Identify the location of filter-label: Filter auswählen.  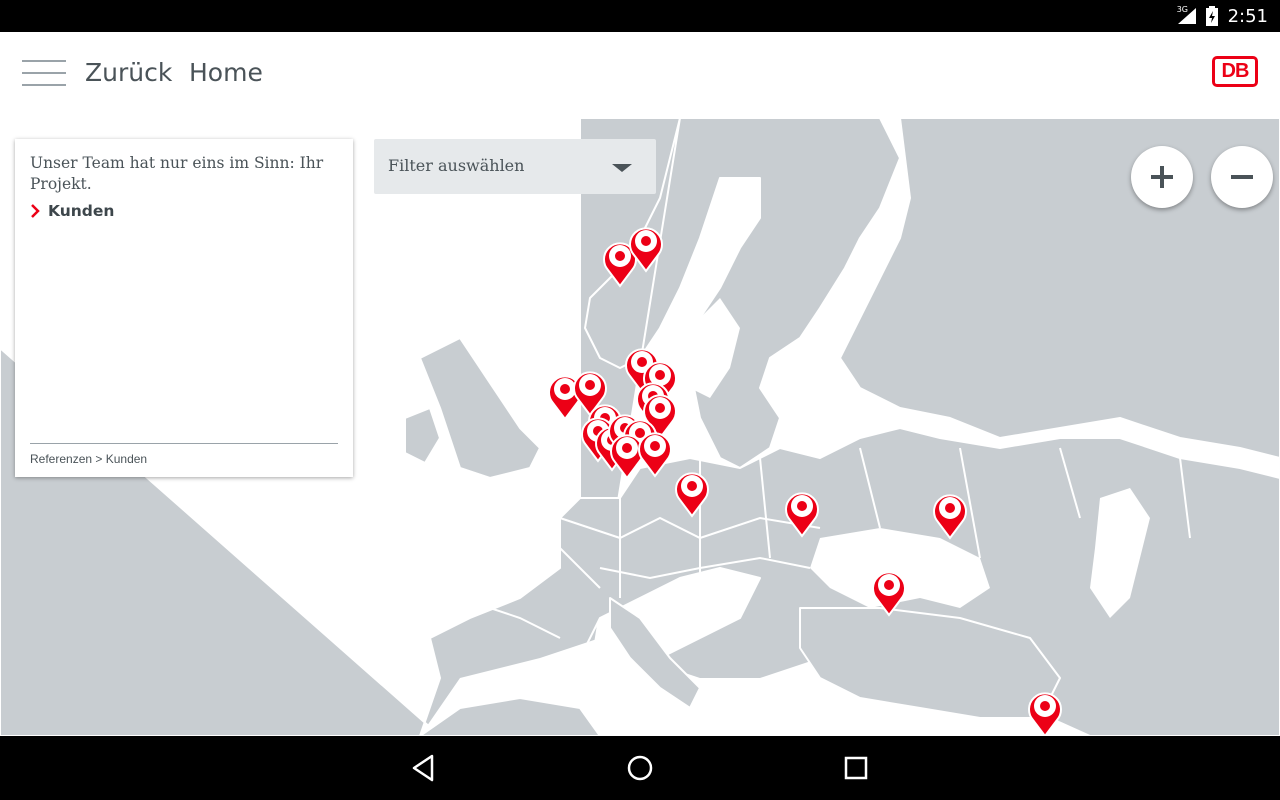
(456, 165).